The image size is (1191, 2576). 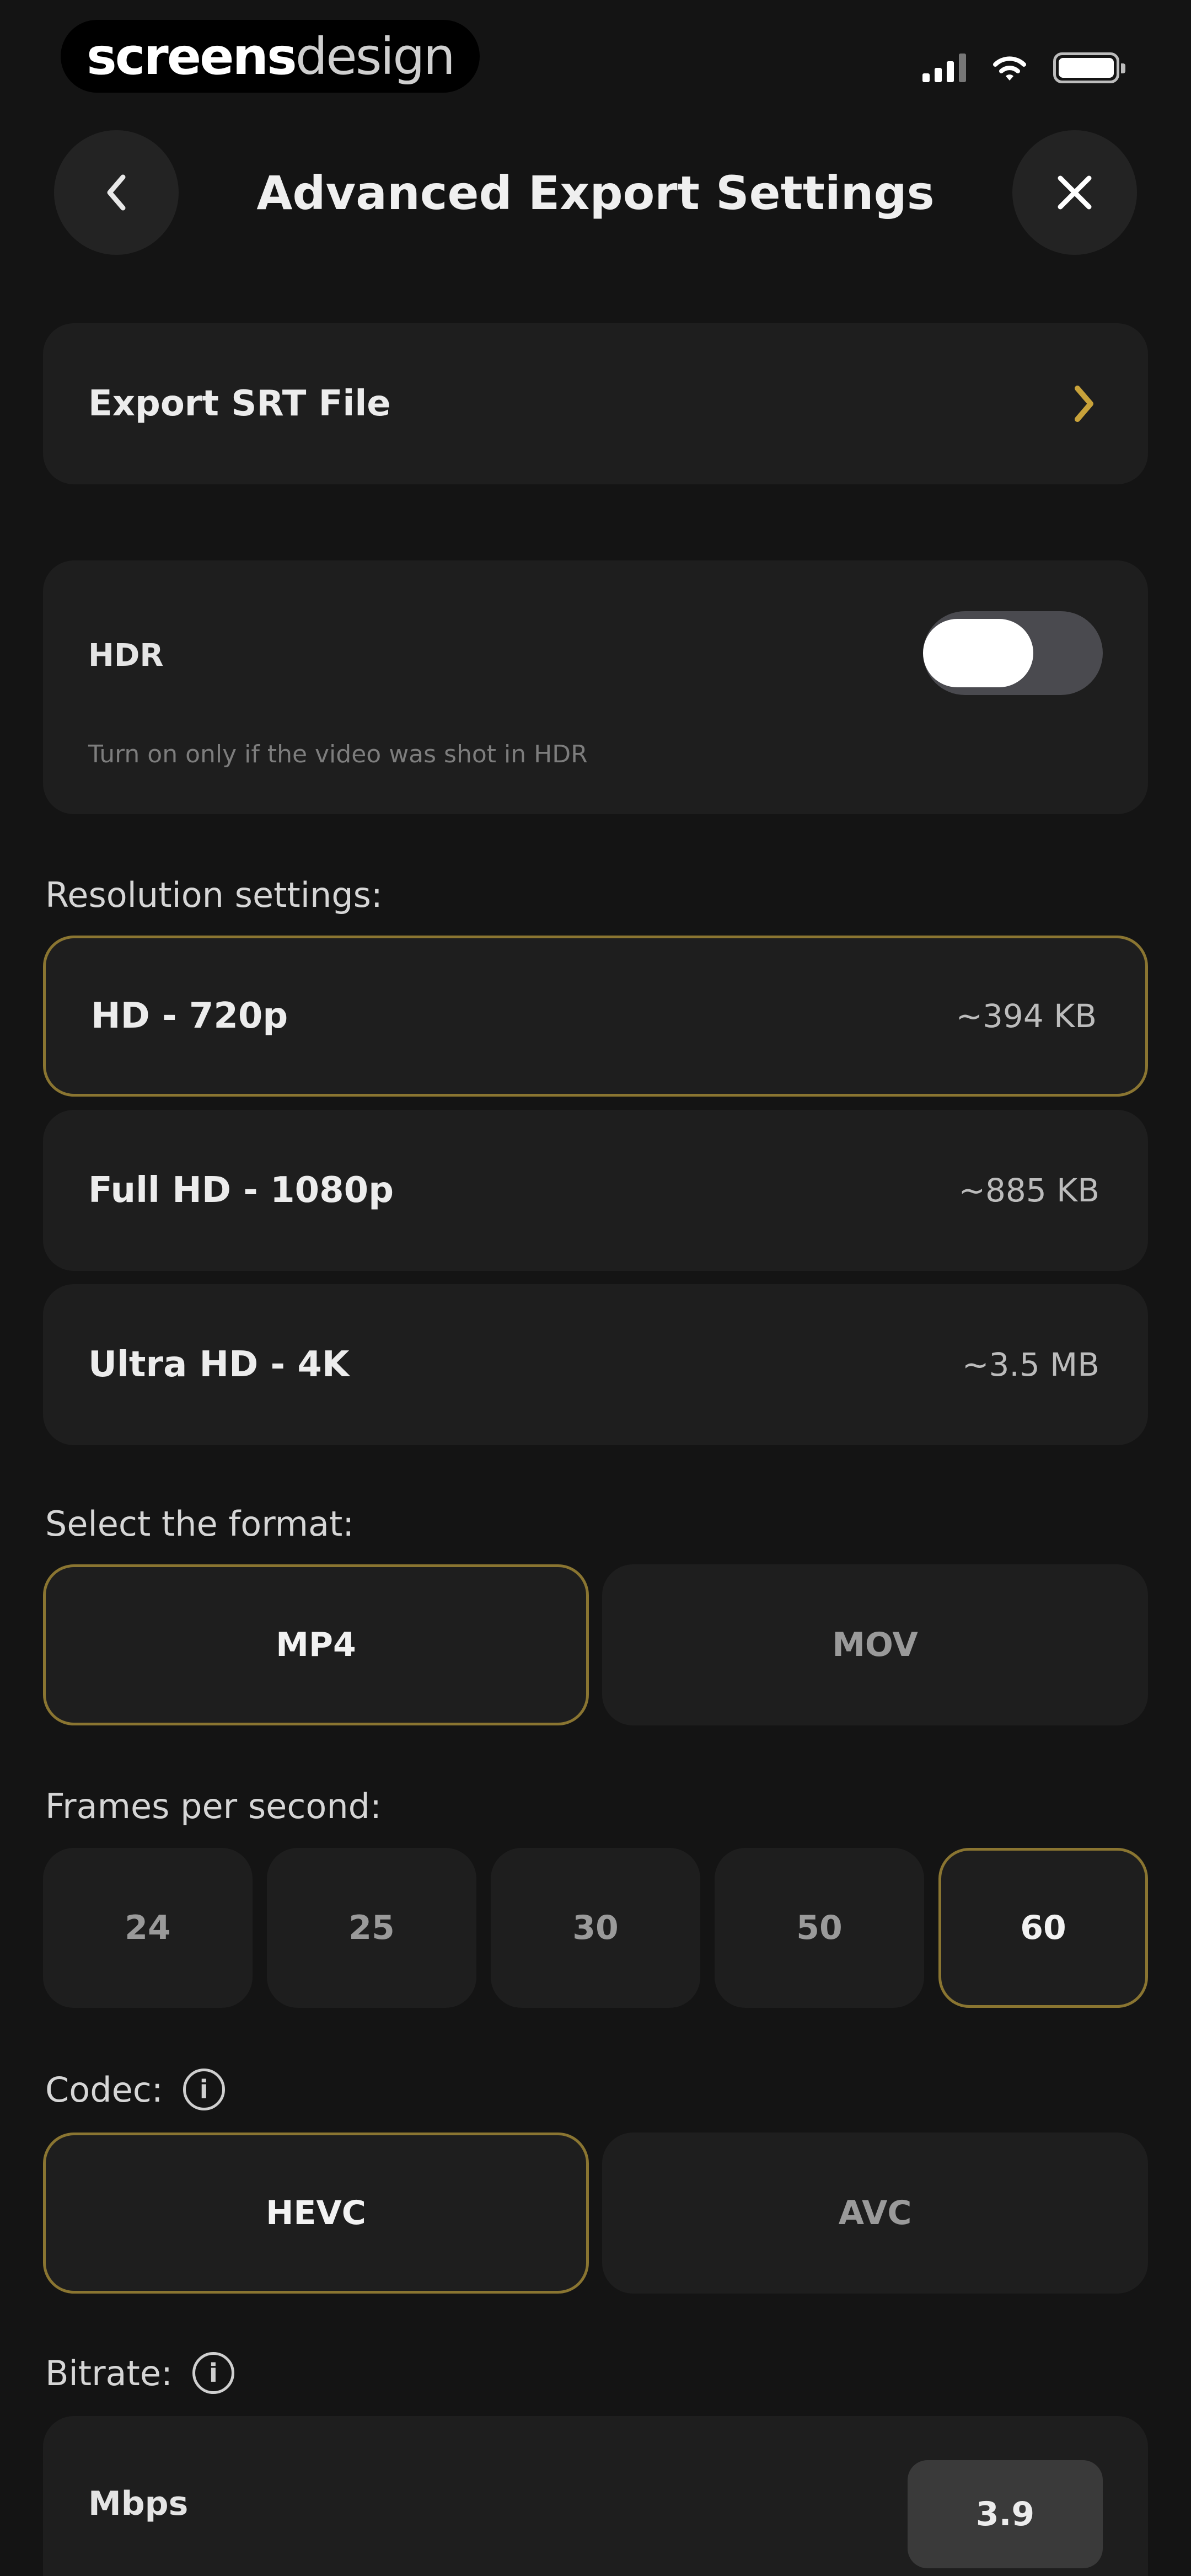 What do you see at coordinates (192, 56) in the screenshot?
I see `watermark-bold-text: screens` at bounding box center [192, 56].